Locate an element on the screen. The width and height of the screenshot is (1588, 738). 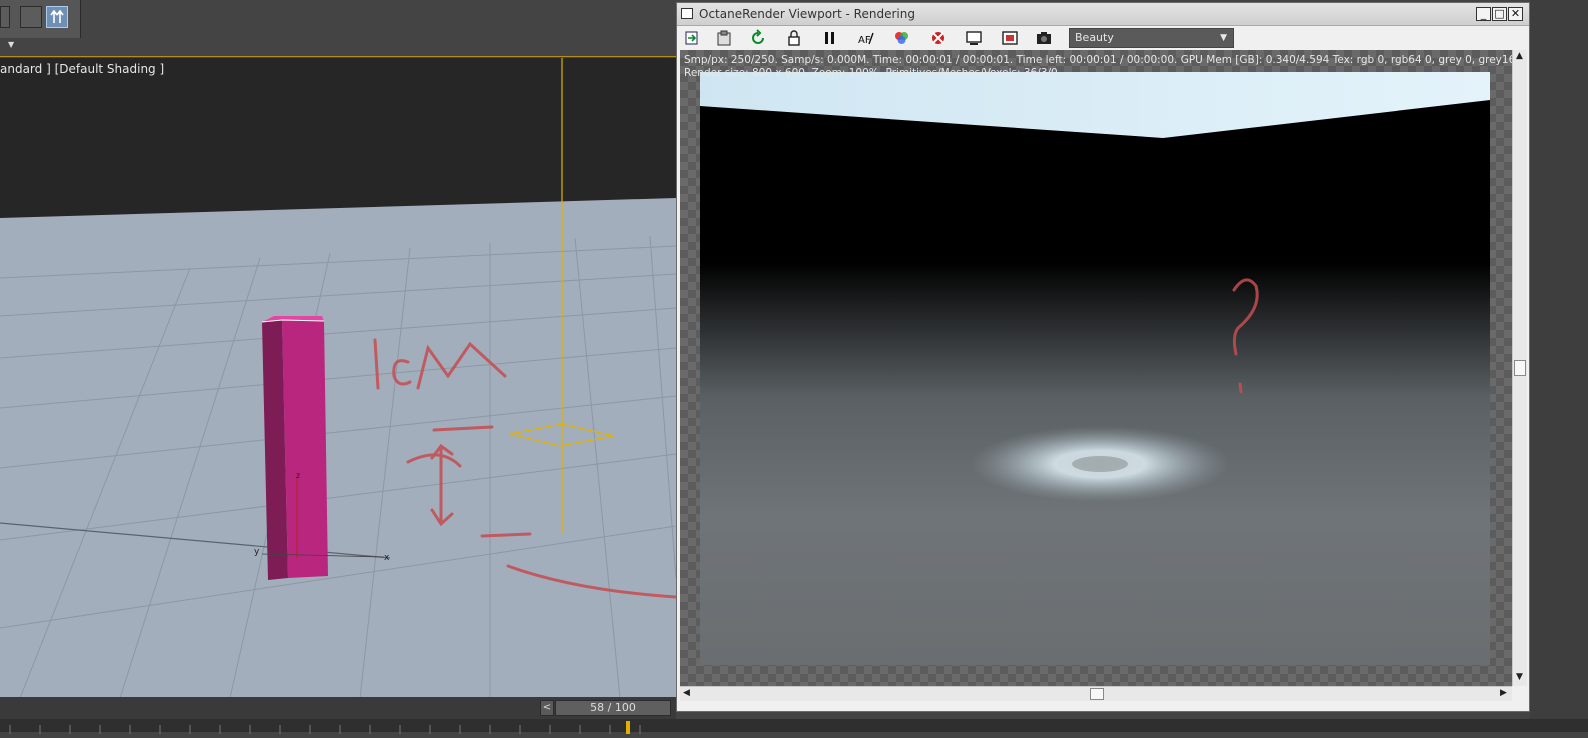
restart-icon is located at coordinates (758, 38).